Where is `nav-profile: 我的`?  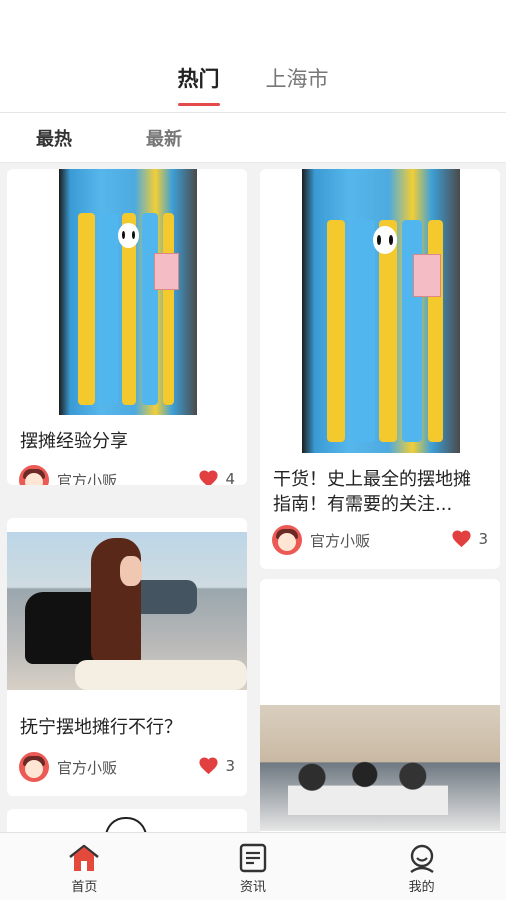 nav-profile: 我的 is located at coordinates (421, 866).